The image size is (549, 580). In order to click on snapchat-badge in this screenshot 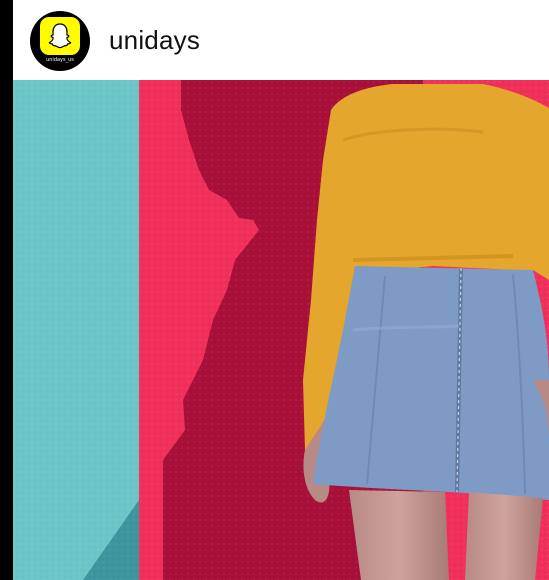, I will do `click(60, 36)`.